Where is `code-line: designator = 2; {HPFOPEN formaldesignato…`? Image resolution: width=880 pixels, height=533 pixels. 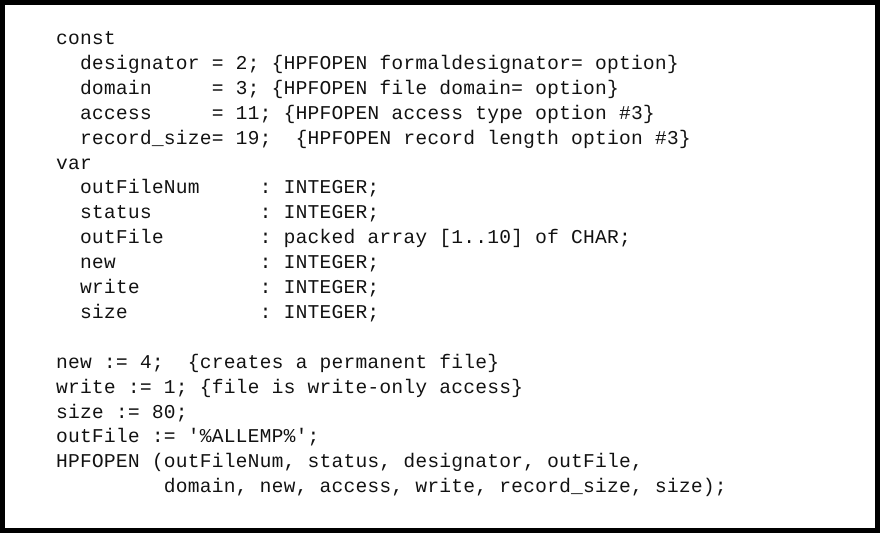 code-line: designator = 2; {HPFOPEN formaldesignato… is located at coordinates (367, 63).